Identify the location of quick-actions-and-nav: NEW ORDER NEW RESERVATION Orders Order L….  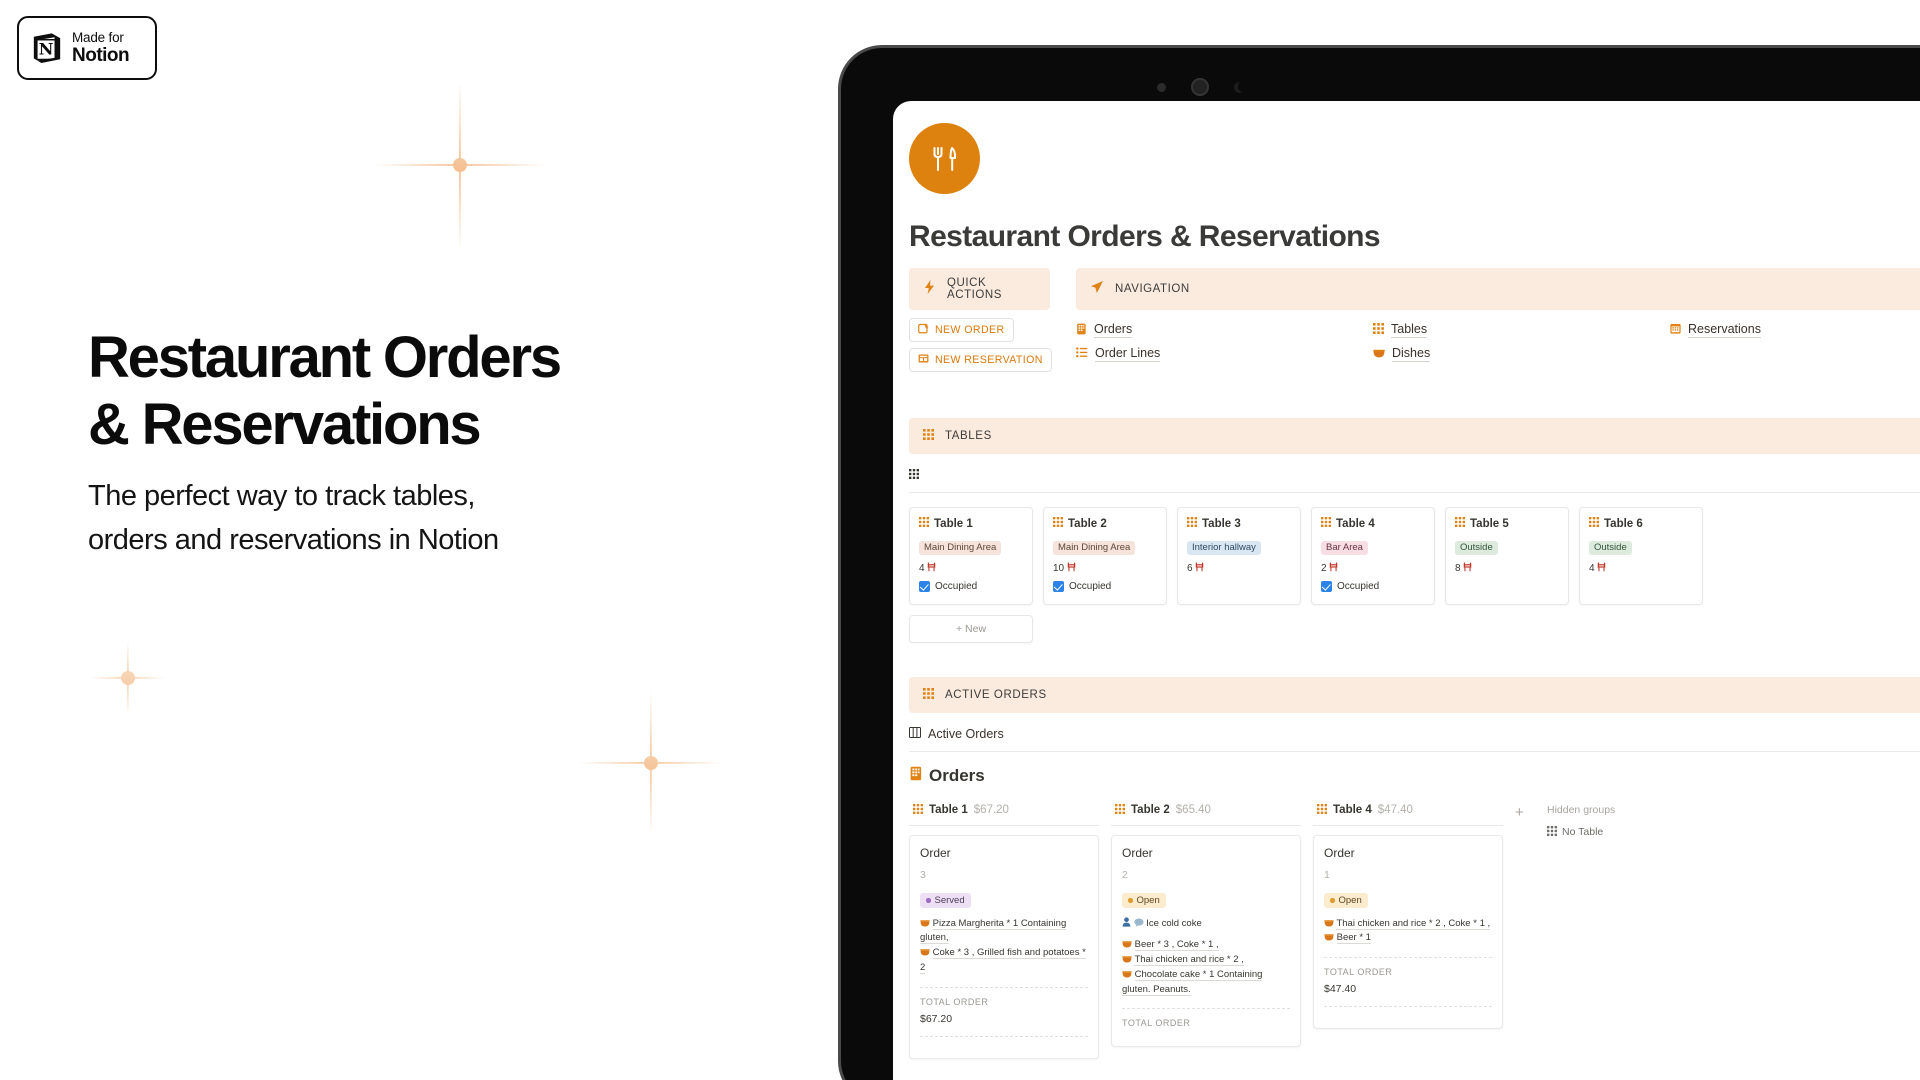
(1414, 345).